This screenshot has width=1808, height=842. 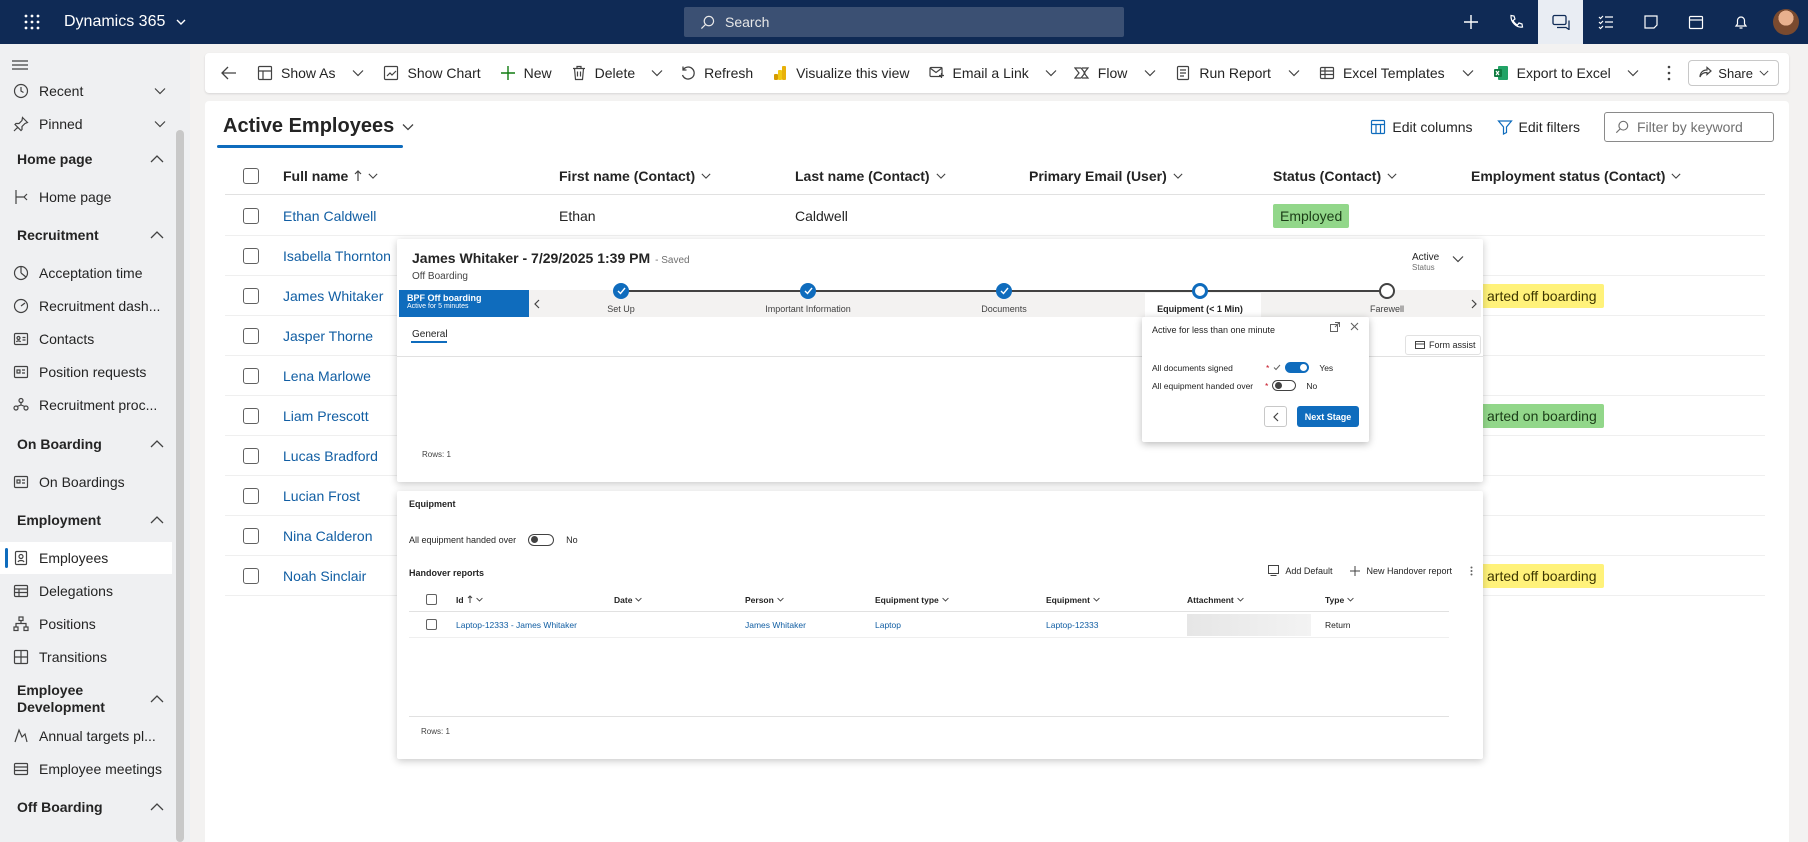 What do you see at coordinates (180, 486) in the screenshot?
I see `sidebar-scrollbar` at bounding box center [180, 486].